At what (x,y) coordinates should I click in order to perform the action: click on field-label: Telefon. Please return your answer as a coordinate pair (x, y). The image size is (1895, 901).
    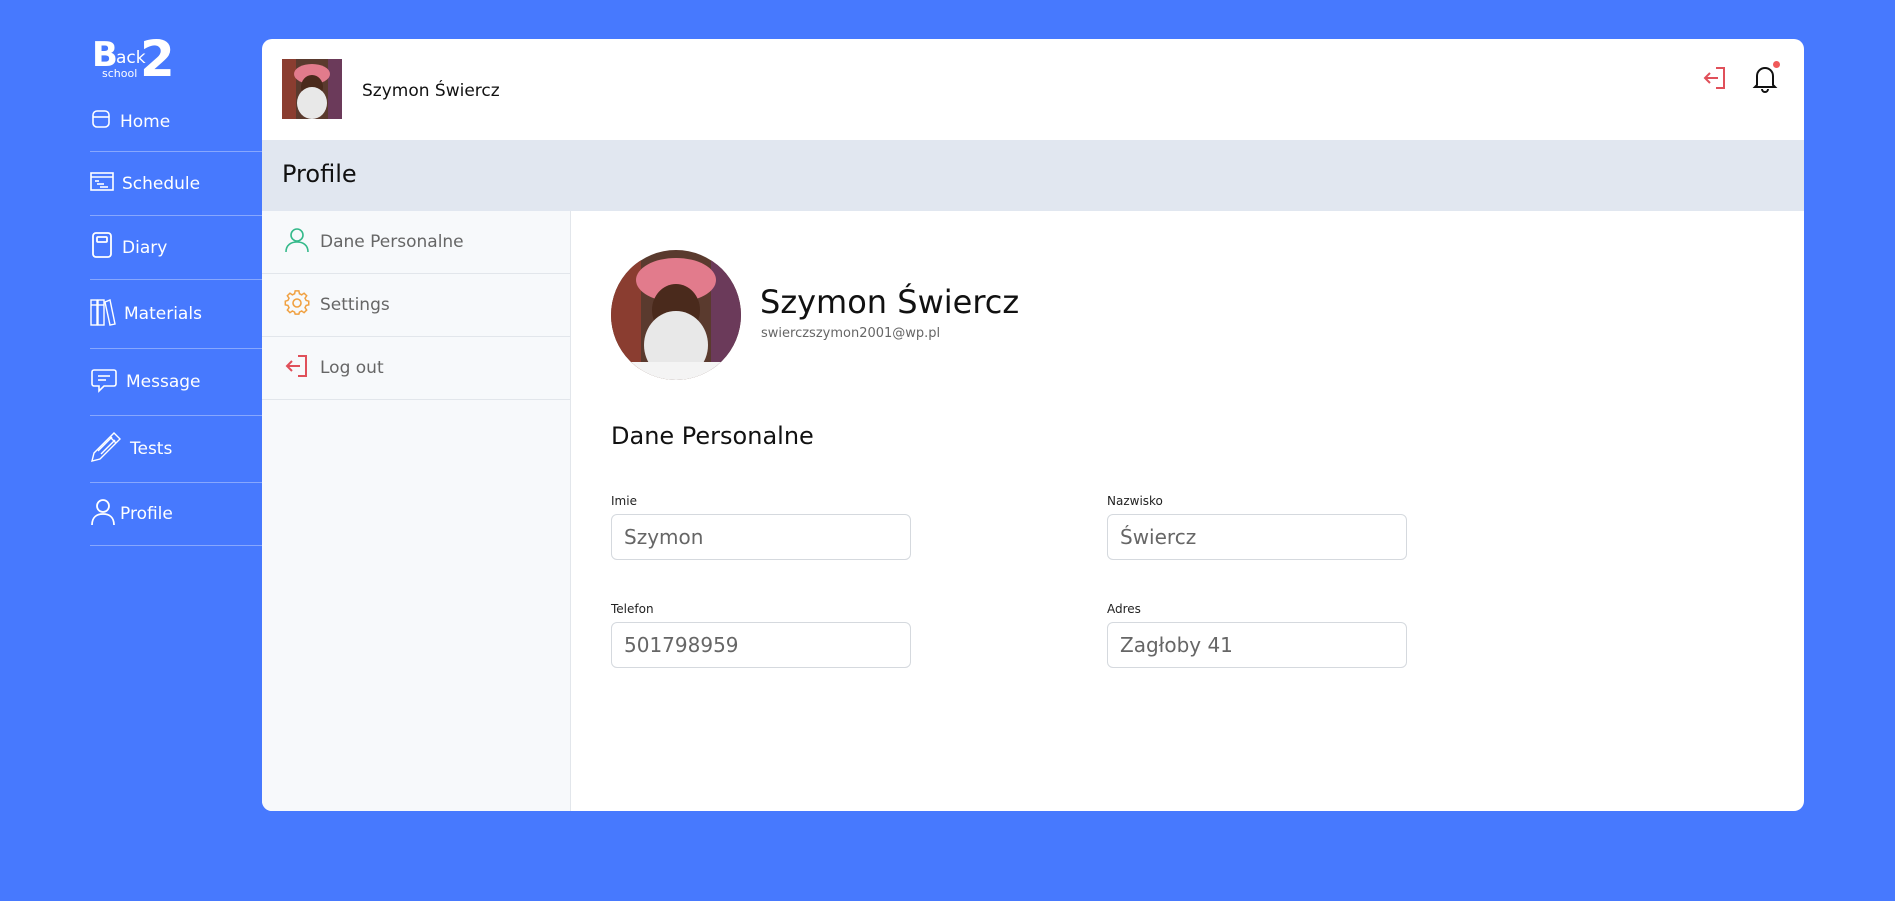
    Looking at the image, I should click on (632, 609).